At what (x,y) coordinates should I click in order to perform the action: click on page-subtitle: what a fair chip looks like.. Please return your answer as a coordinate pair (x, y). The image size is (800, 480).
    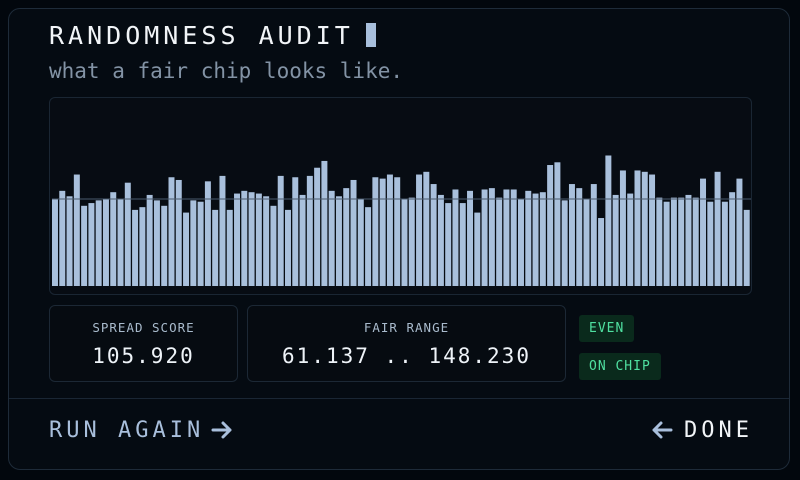
    Looking at the image, I should click on (226, 71).